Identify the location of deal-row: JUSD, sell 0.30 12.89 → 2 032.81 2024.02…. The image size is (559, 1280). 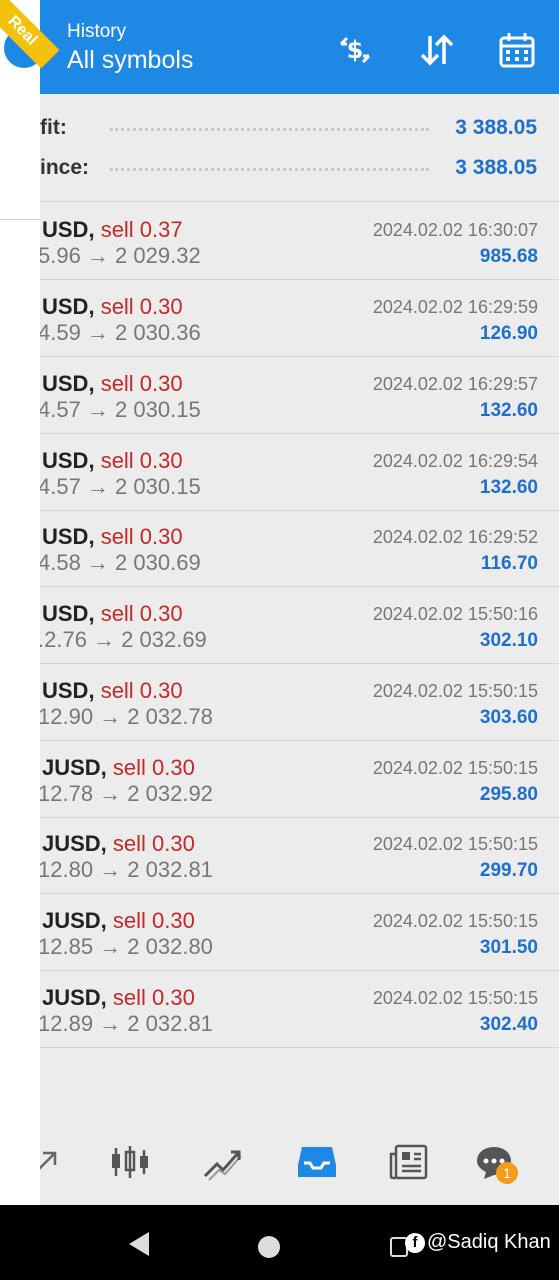
(298, 1009).